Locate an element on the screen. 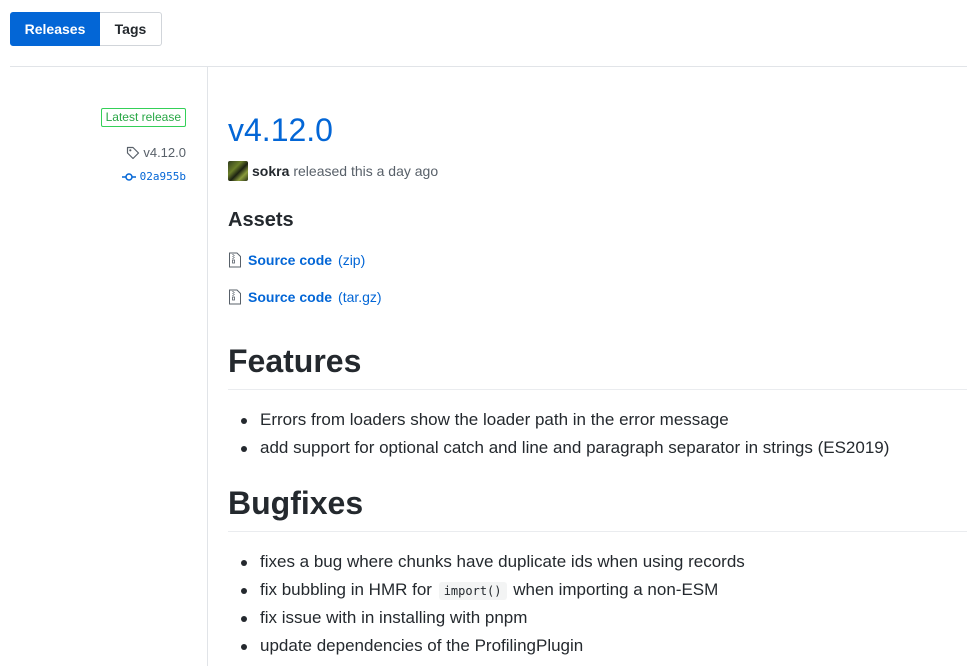  release-tabs: Releases Tags is located at coordinates (86, 29).